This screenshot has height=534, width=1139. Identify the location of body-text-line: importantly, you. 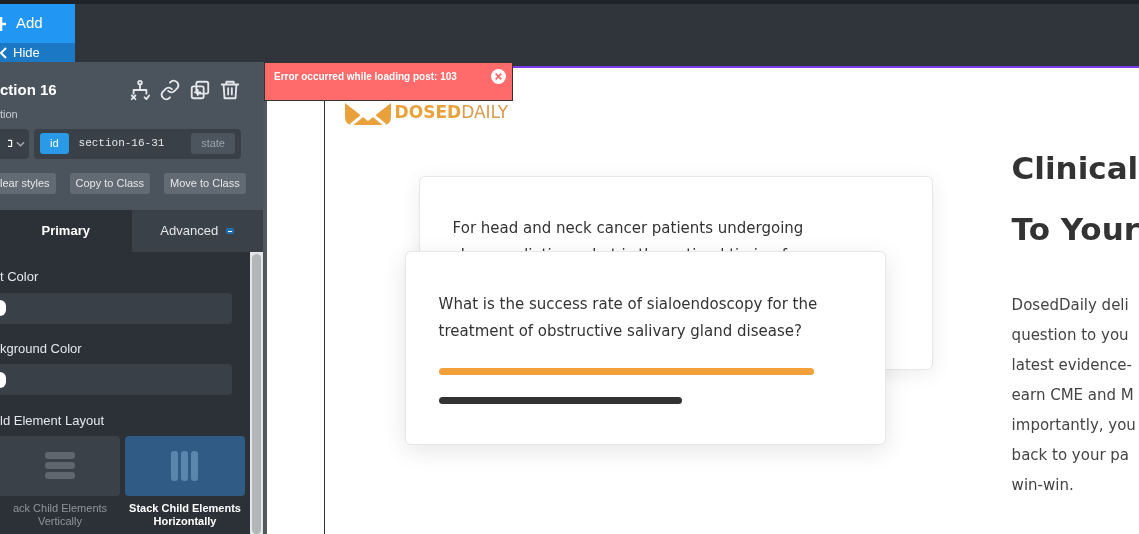
(1074, 425).